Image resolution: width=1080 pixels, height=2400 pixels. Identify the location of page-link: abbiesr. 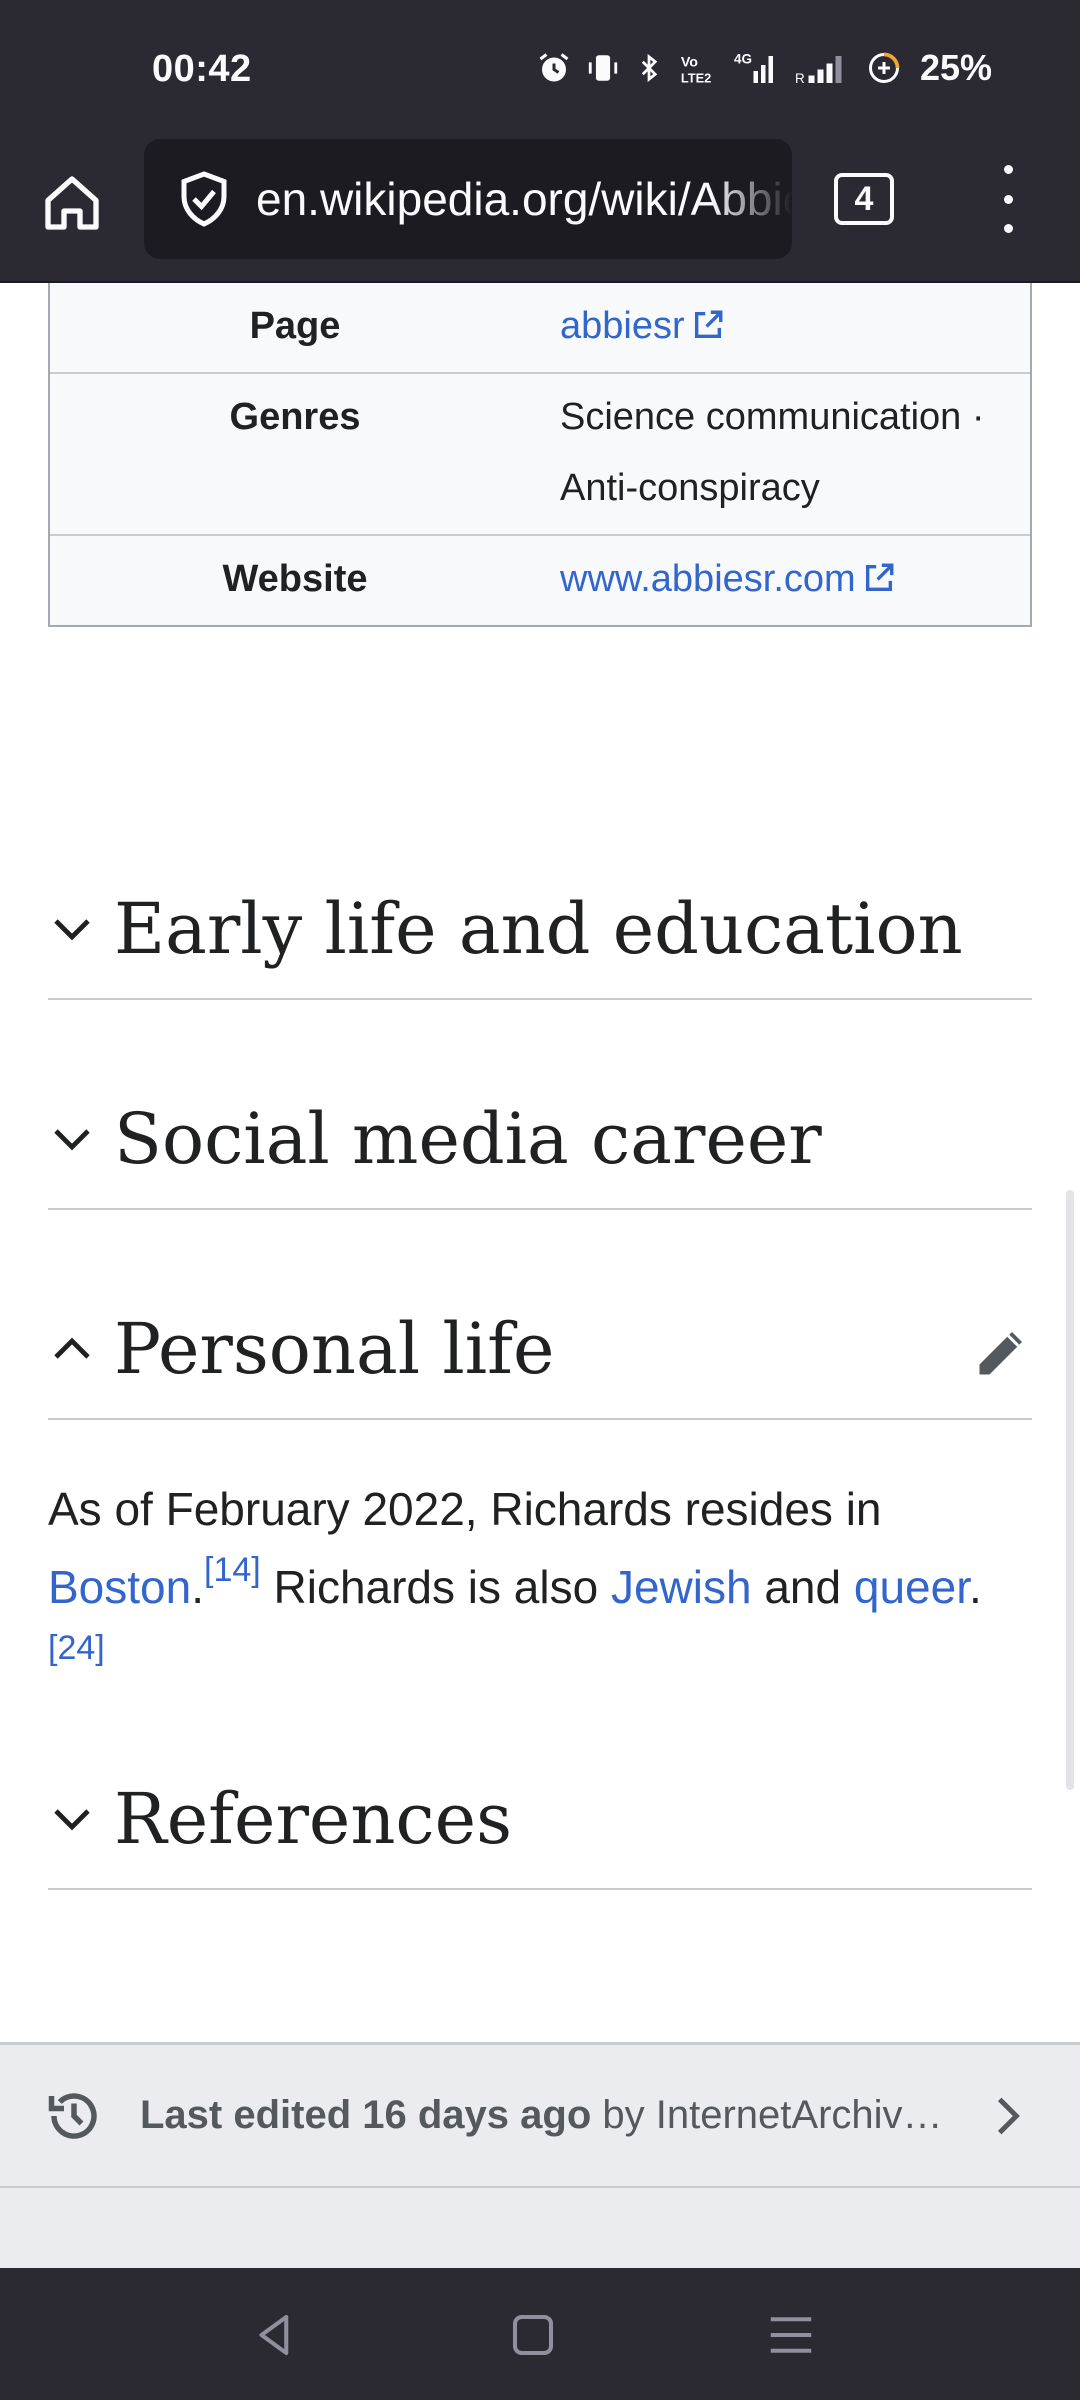
(622, 326).